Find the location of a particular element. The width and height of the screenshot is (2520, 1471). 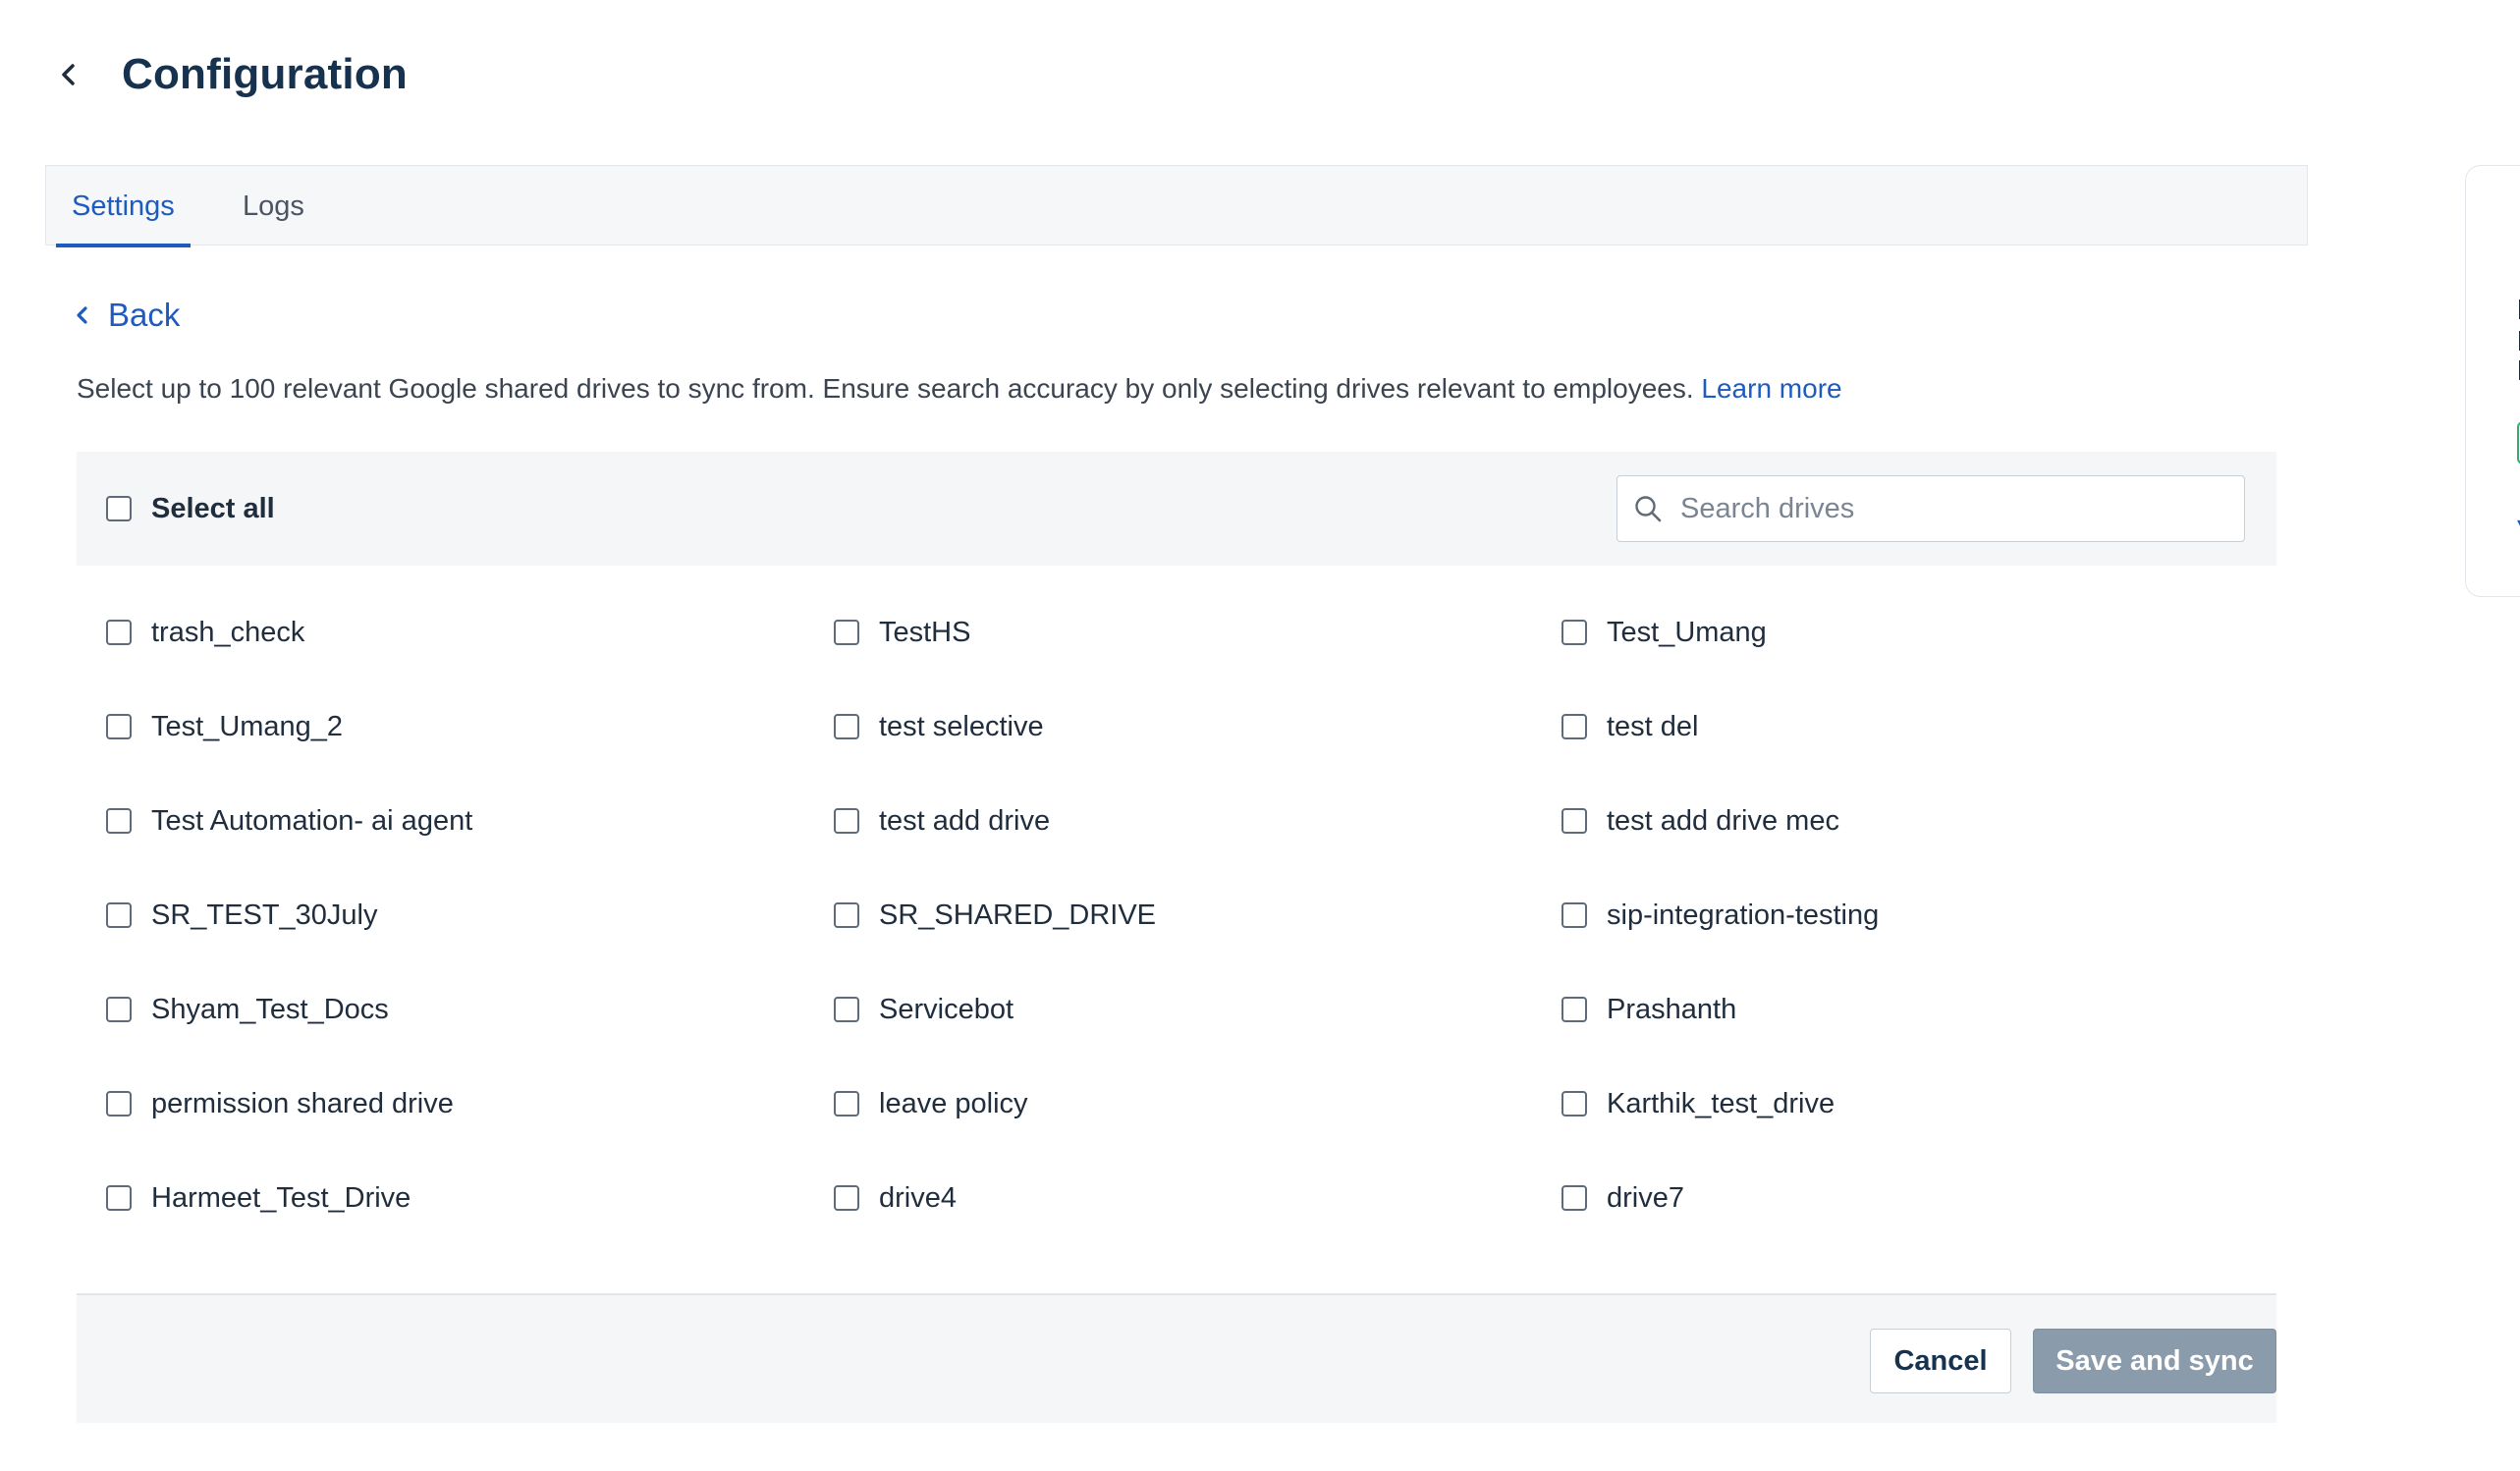

side-panel: ▾ is located at coordinates (2492, 381).